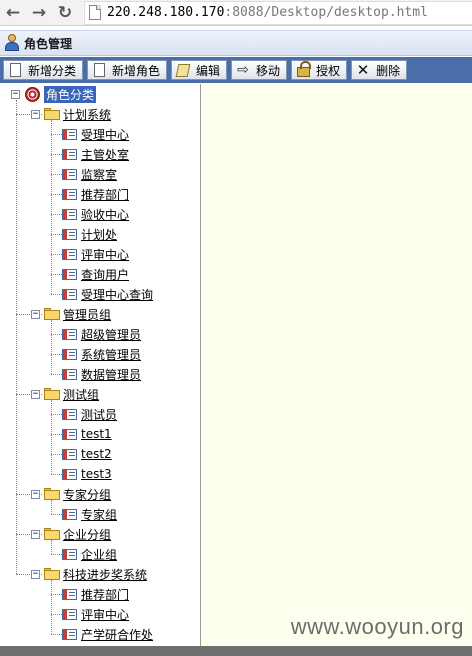 This screenshot has height=656, width=472. I want to click on reload-icon: ↻, so click(65, 13).